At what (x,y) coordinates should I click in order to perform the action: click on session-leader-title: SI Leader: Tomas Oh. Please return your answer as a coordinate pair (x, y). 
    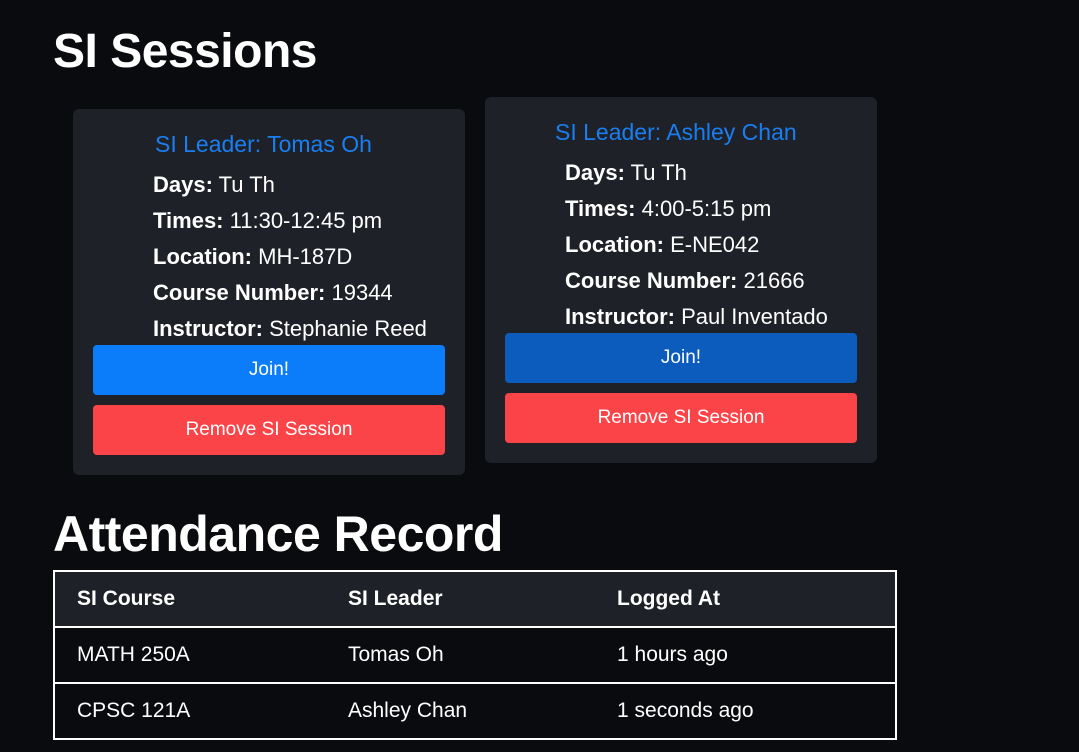
    Looking at the image, I should click on (263, 144).